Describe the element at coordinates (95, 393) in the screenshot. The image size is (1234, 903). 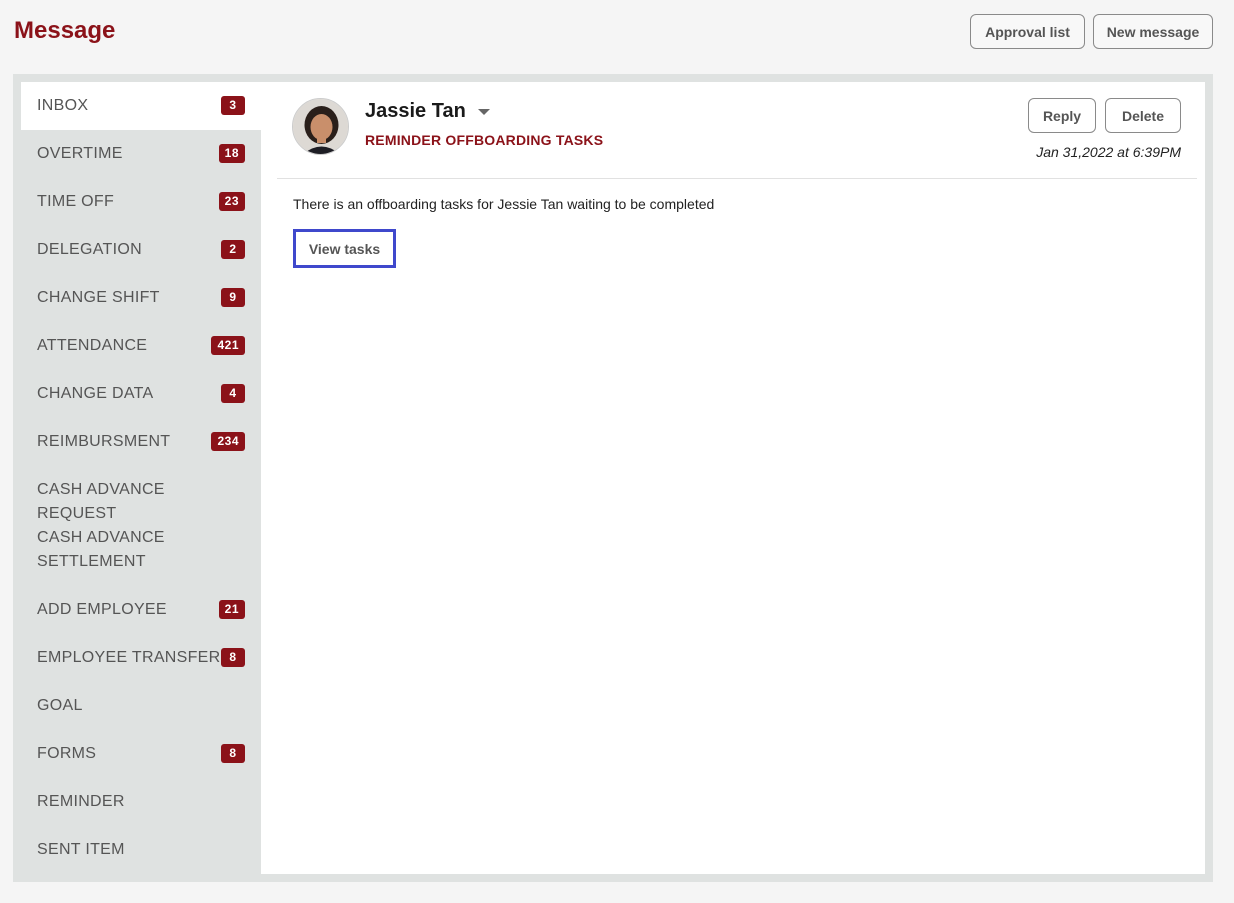
I see `sidebar-item-label: CHANGE DATA` at that location.